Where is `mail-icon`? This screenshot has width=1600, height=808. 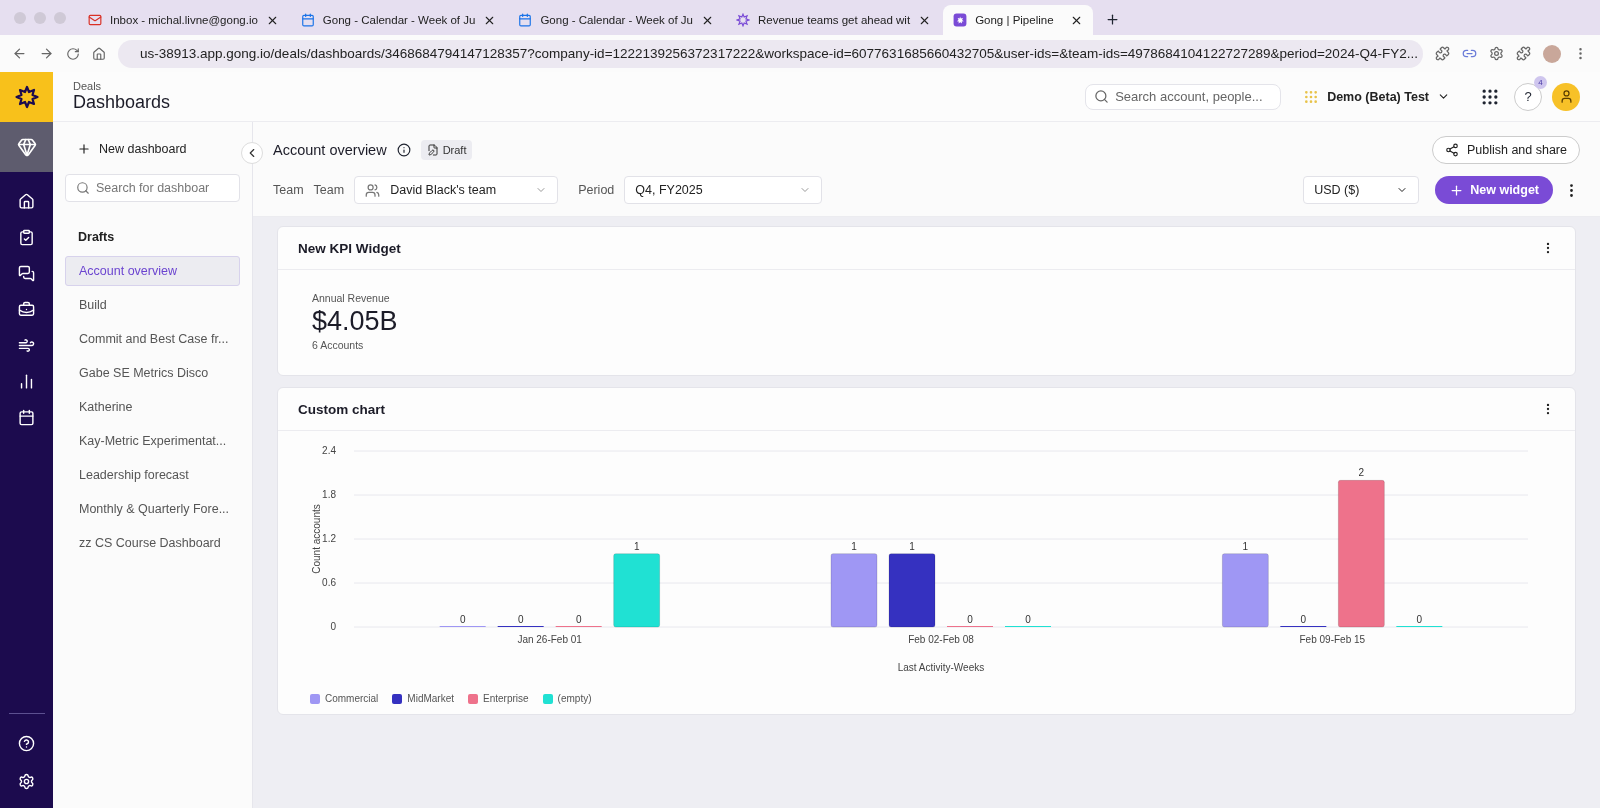 mail-icon is located at coordinates (95, 20).